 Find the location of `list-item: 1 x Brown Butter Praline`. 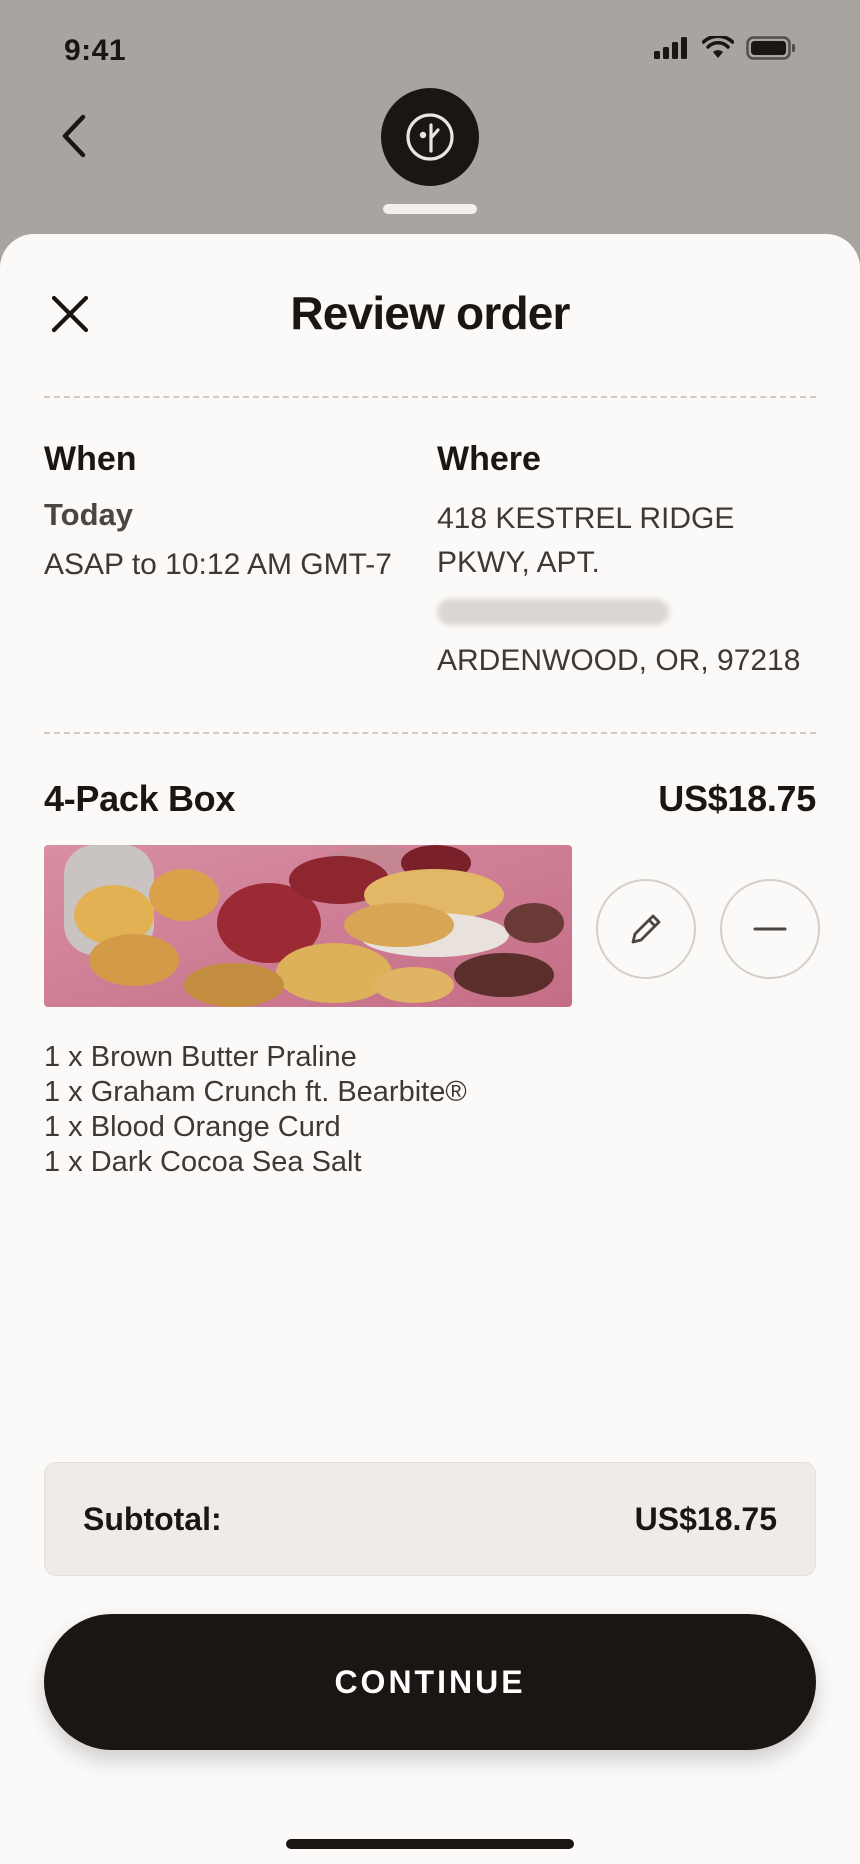

list-item: 1 x Brown Butter Praline is located at coordinates (200, 1057).